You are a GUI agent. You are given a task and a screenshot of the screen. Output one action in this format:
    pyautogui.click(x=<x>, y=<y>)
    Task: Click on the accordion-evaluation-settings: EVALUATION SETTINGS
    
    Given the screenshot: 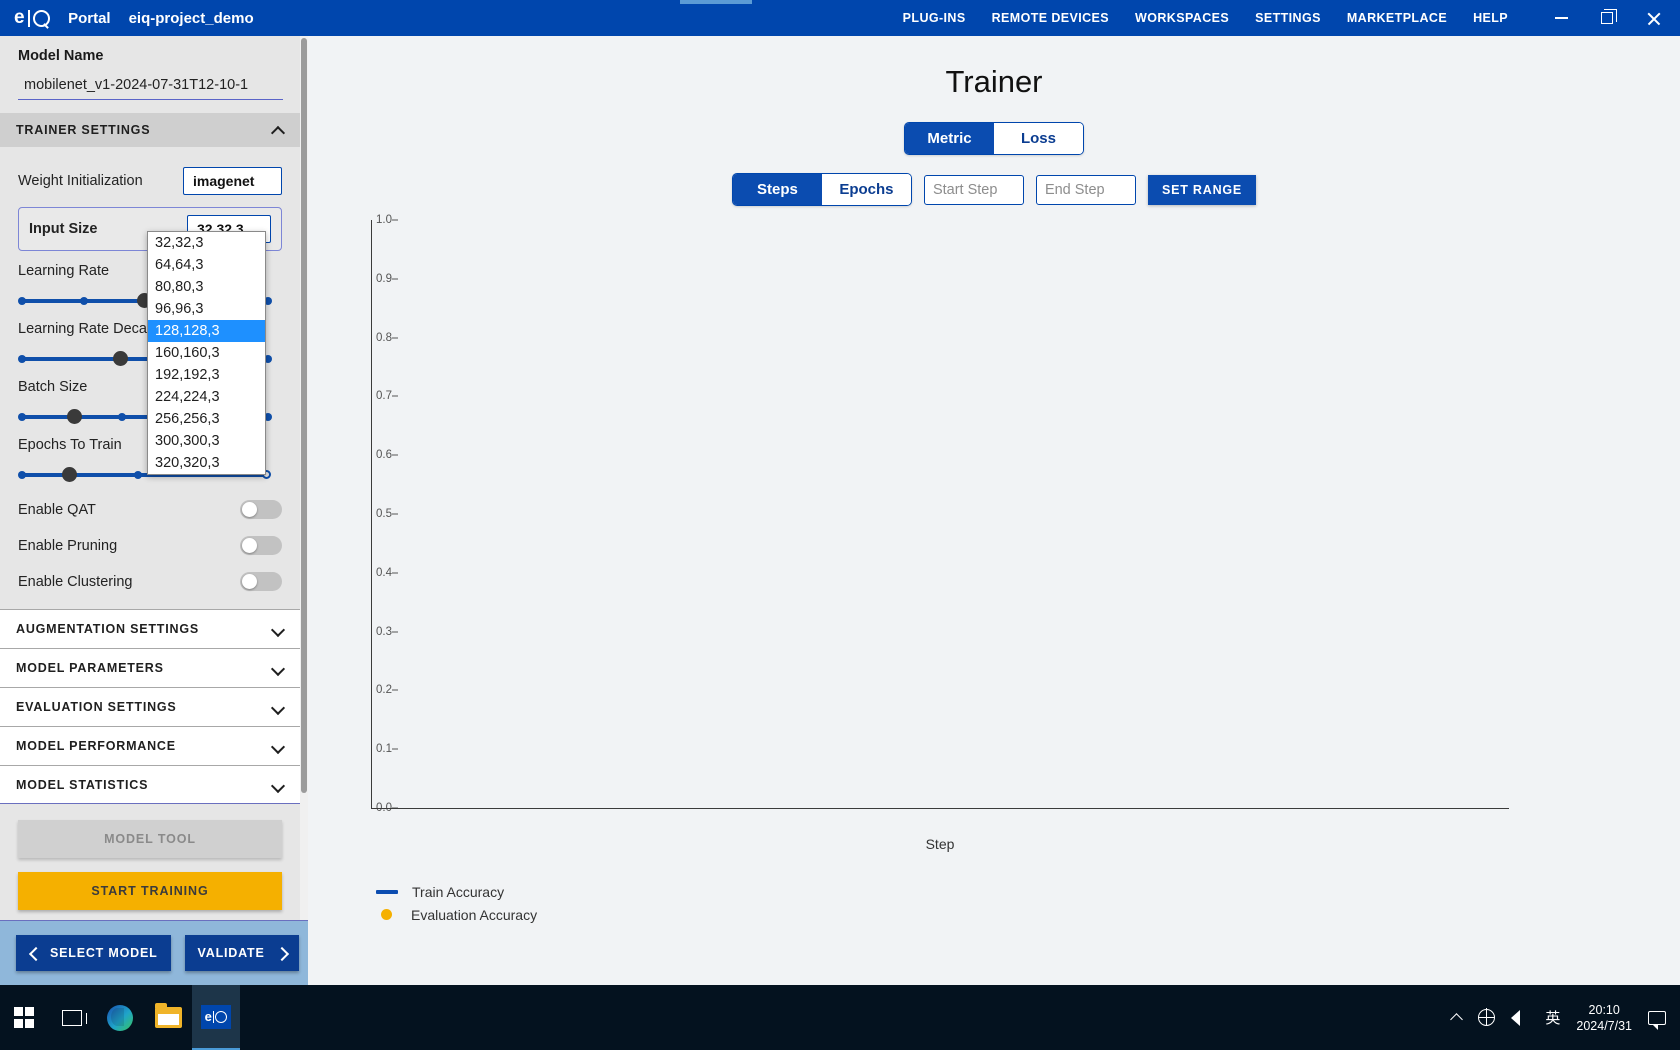 What is the action you would take?
    pyautogui.click(x=150, y=706)
    